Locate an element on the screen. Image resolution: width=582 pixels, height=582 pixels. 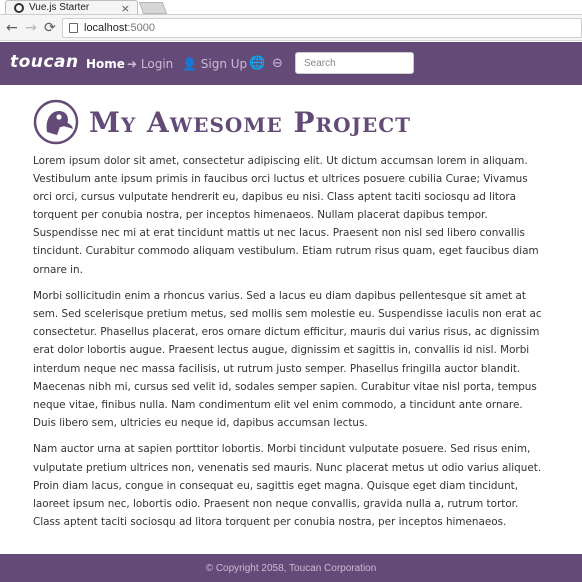
forward-arrow-icon: → is located at coordinates (31, 28).